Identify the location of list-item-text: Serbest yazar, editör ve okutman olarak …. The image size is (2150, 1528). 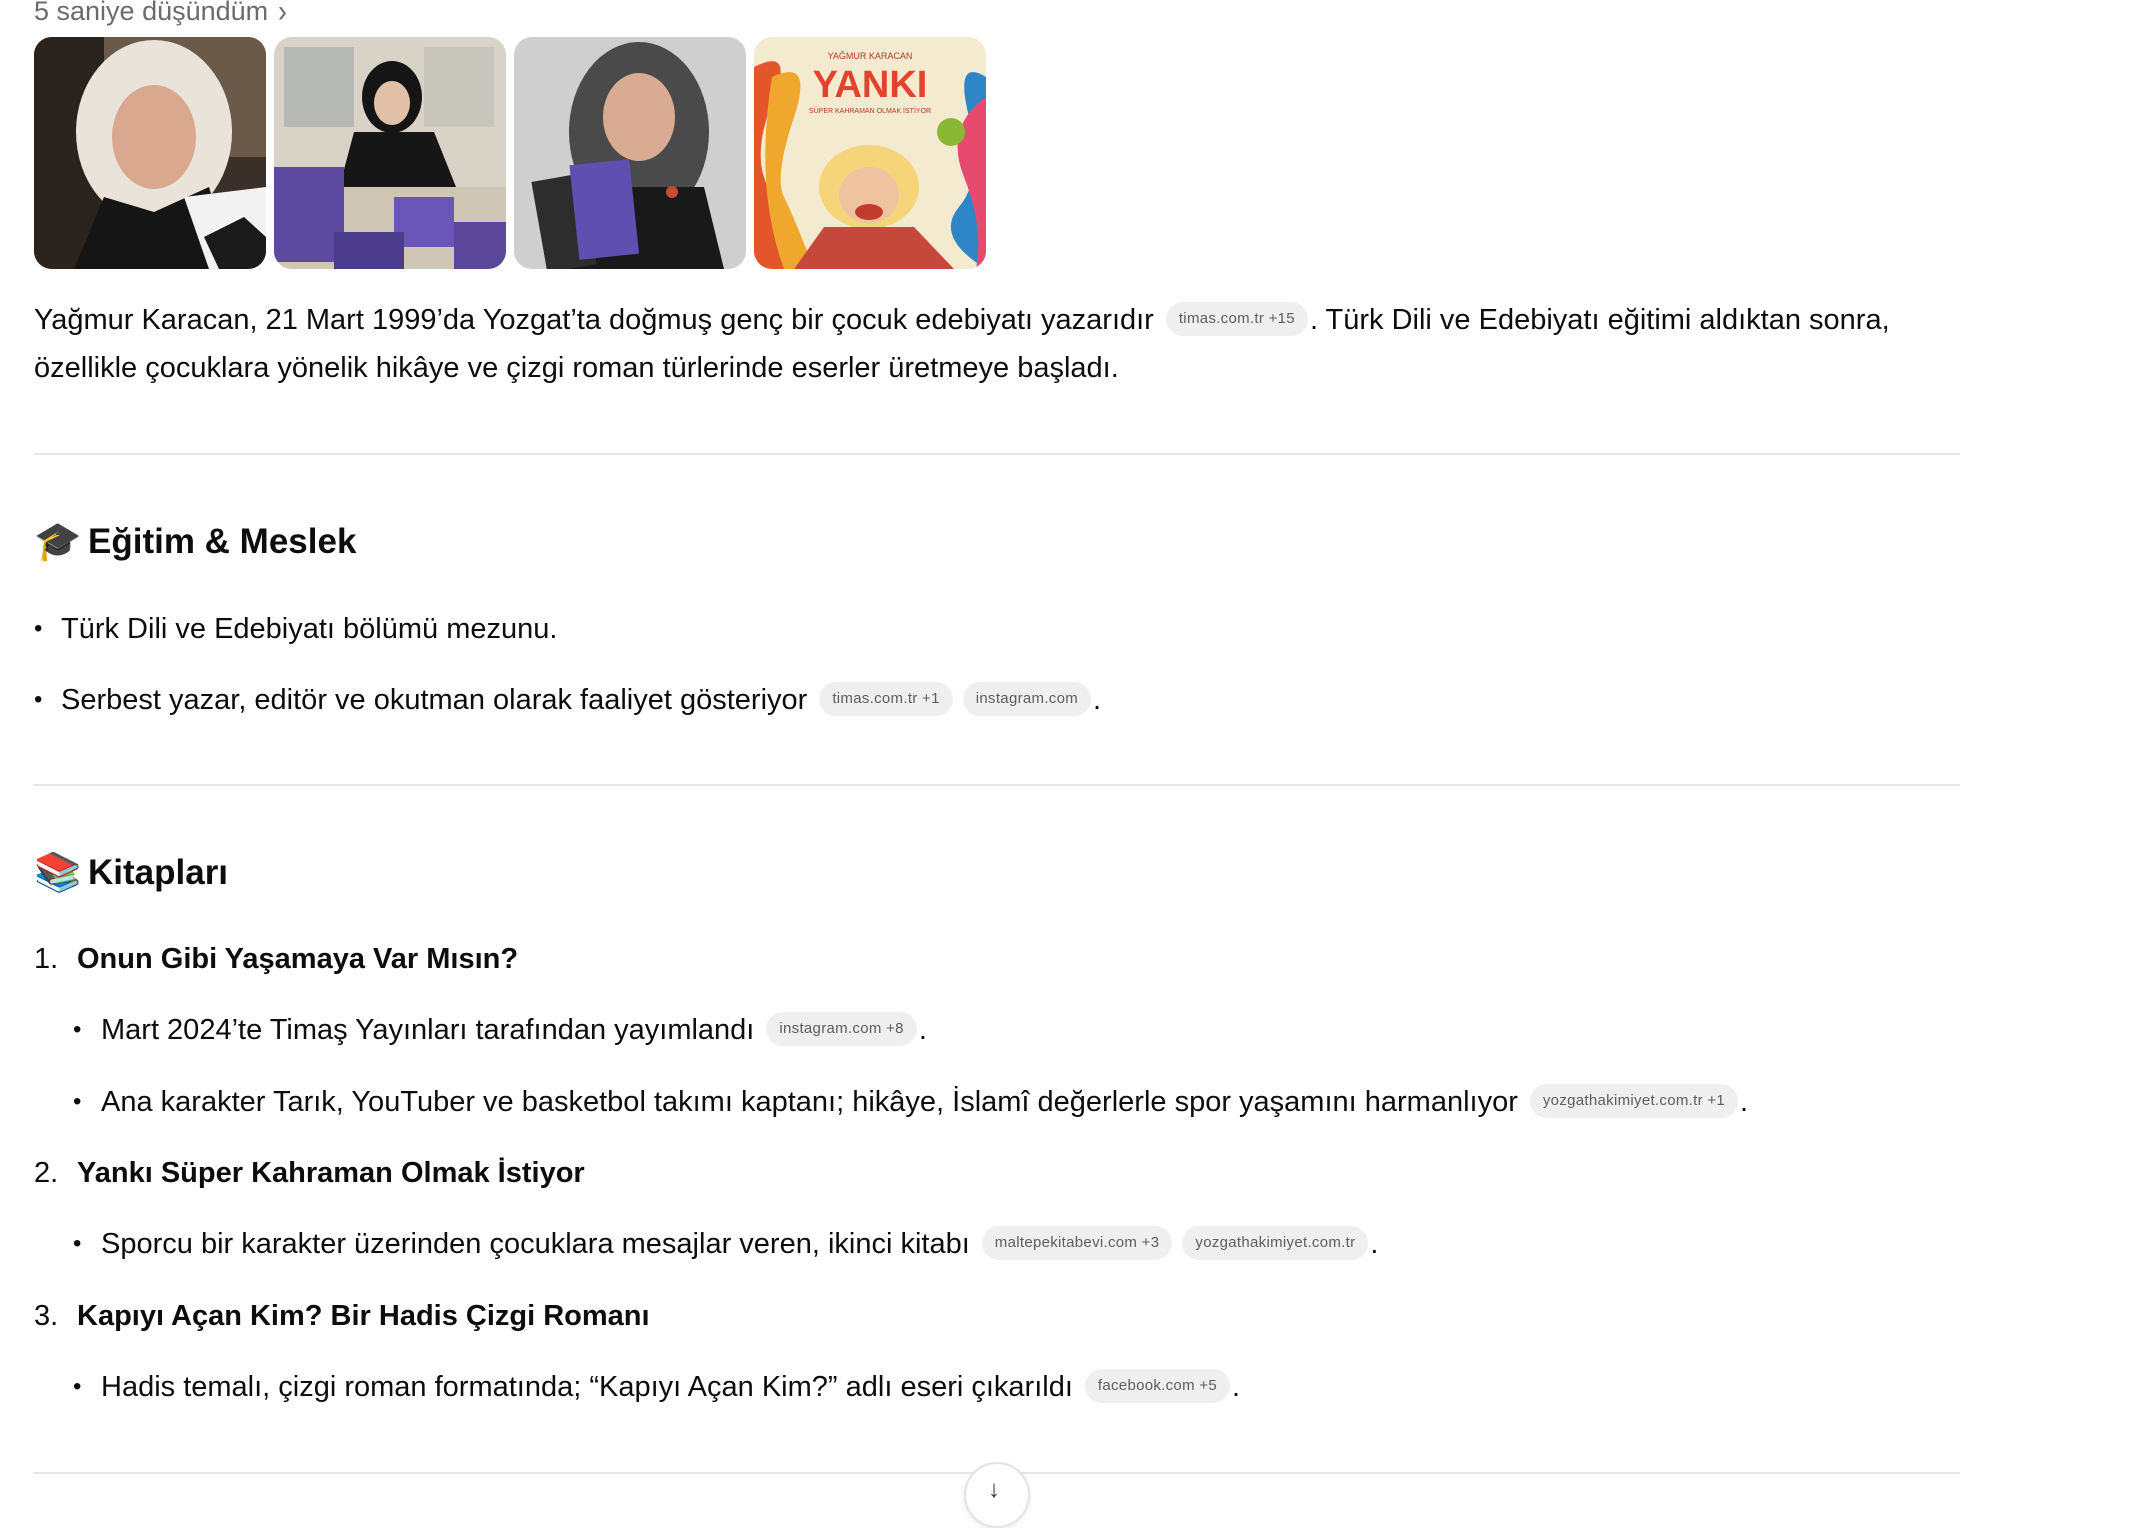
(434, 700).